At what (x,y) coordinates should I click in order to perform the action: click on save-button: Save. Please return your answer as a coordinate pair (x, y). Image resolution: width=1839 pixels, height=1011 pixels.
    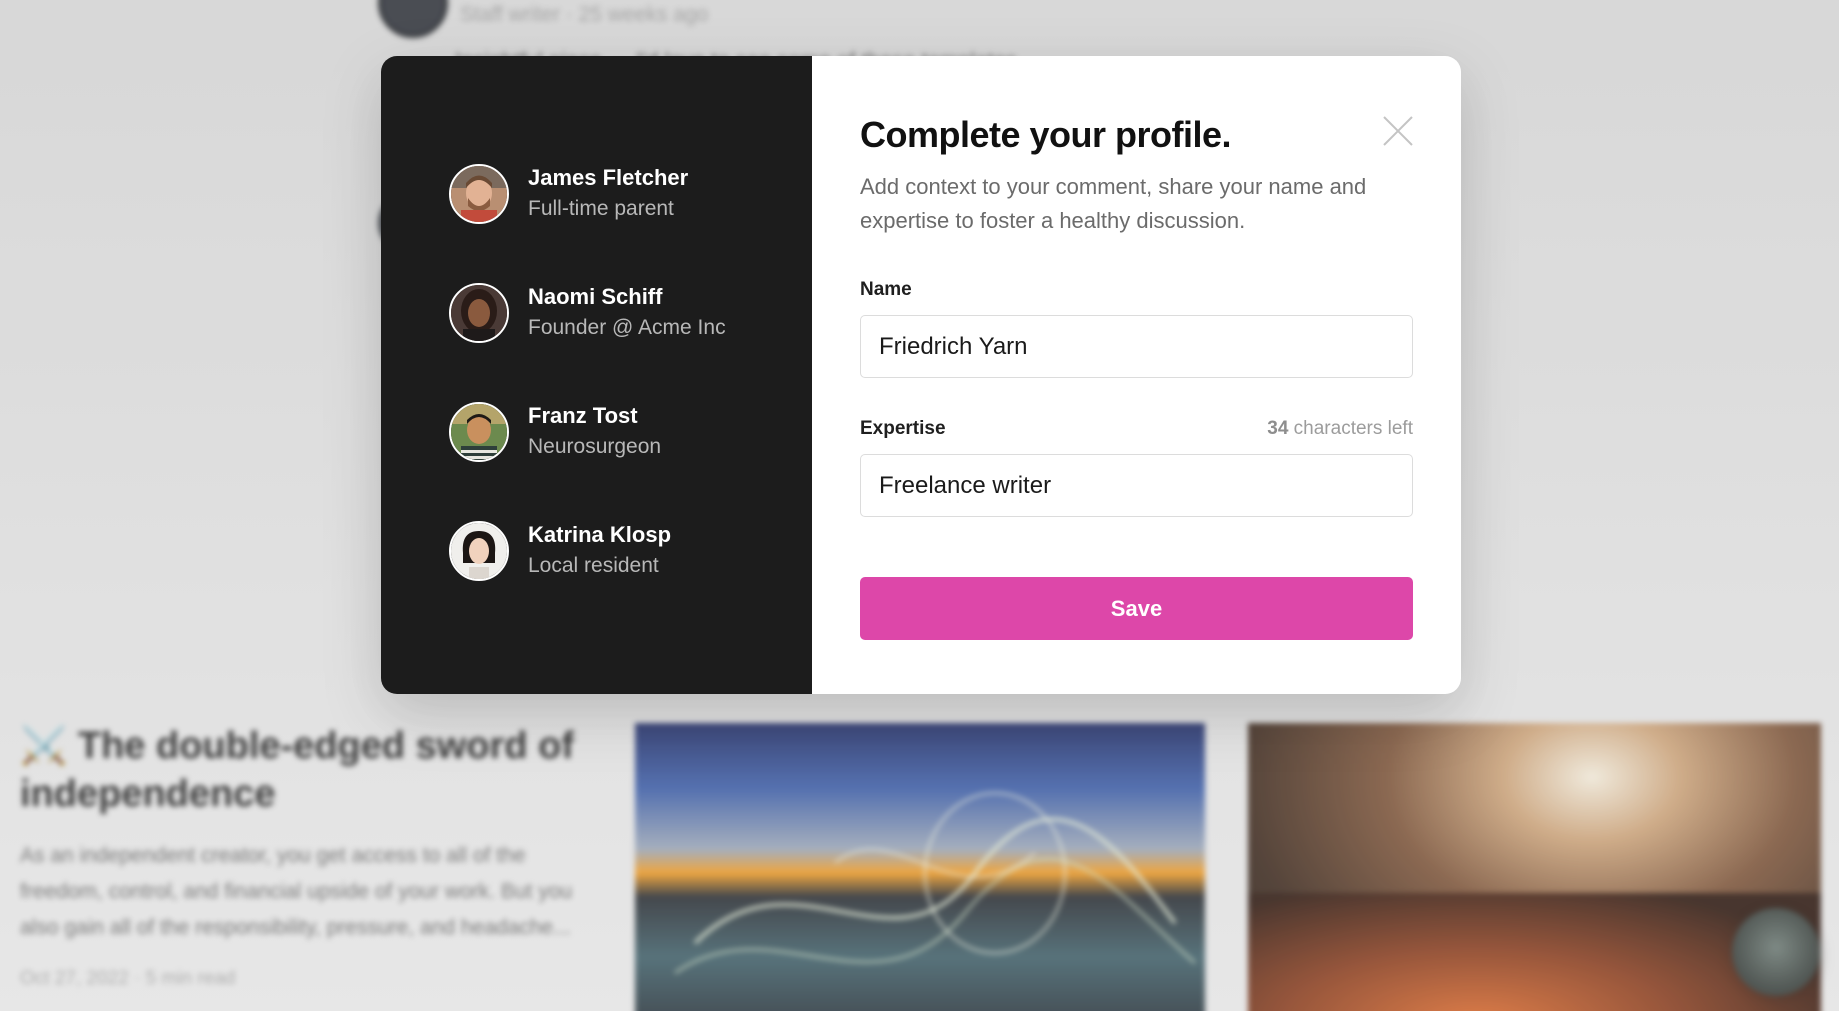
    Looking at the image, I should click on (1136, 608).